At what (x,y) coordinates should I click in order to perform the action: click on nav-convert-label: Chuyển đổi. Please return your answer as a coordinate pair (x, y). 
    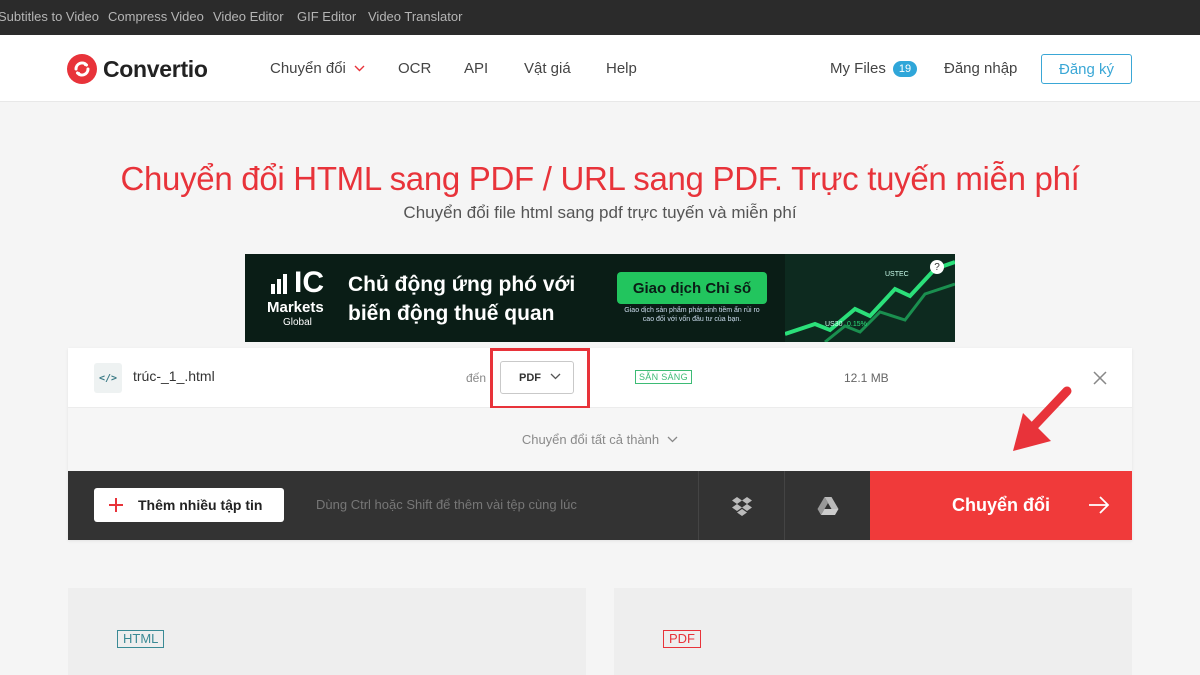
    Looking at the image, I should click on (308, 68).